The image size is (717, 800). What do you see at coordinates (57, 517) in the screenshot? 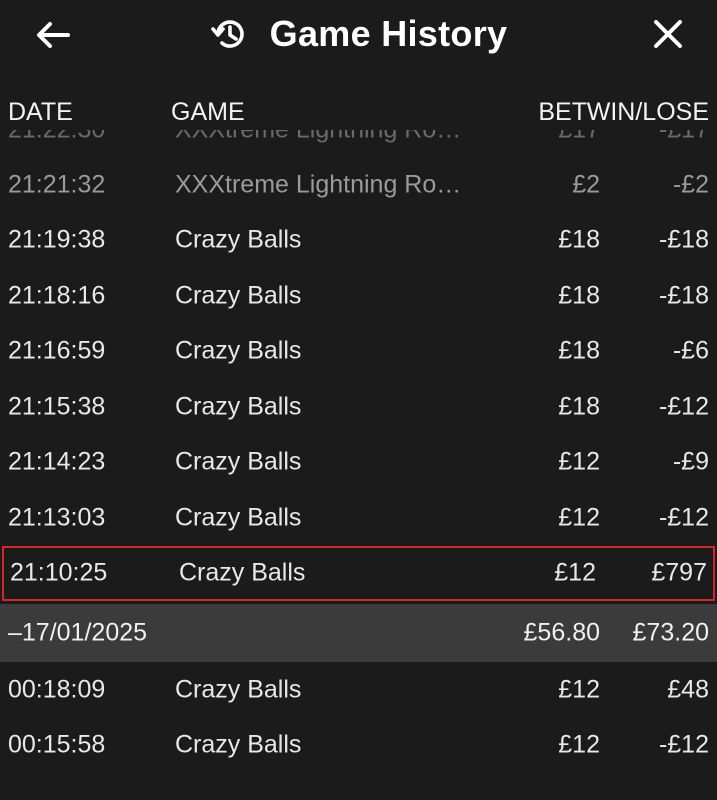
I see `row-time: 21:13:03` at bounding box center [57, 517].